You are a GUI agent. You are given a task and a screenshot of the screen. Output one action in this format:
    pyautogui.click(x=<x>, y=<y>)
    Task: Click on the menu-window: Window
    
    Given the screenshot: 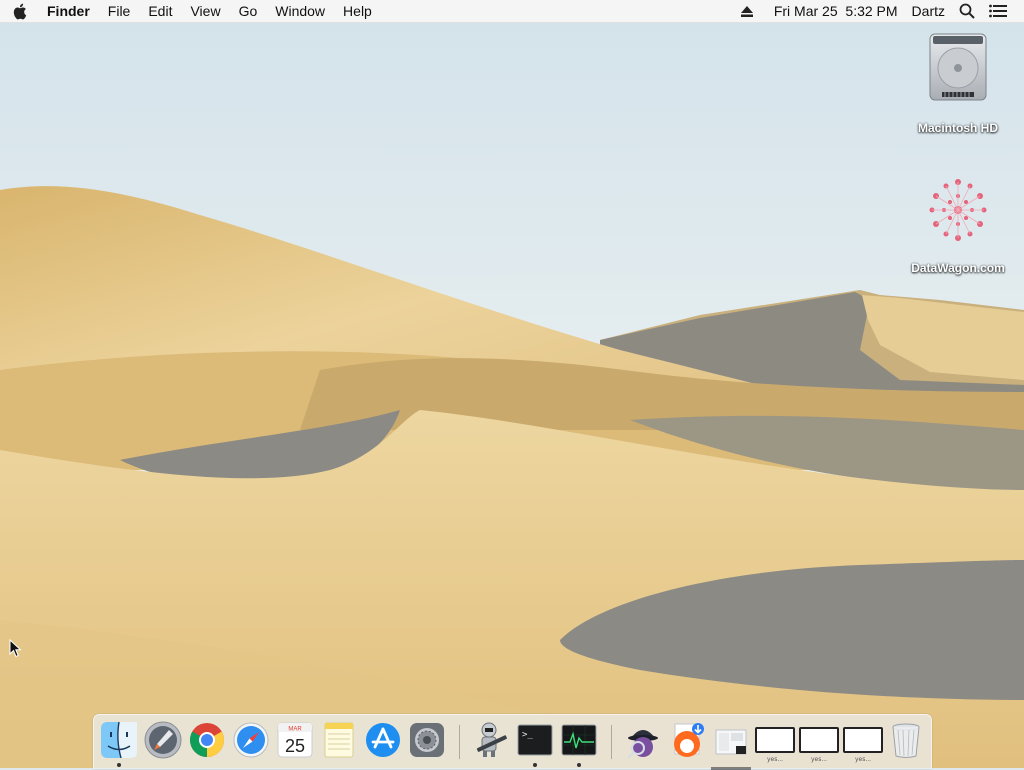 What is the action you would take?
    pyautogui.click(x=300, y=11)
    